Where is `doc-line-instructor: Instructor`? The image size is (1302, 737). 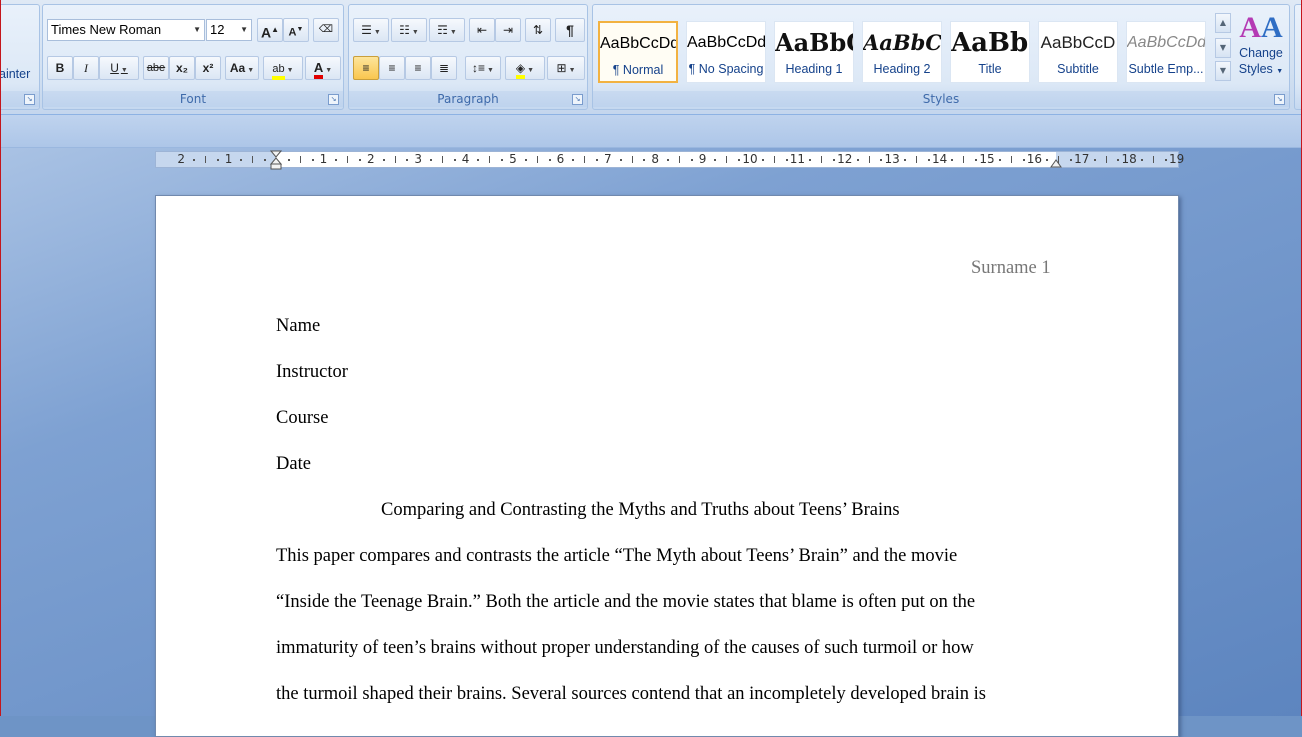
doc-line-instructor: Instructor is located at coordinates (312, 372).